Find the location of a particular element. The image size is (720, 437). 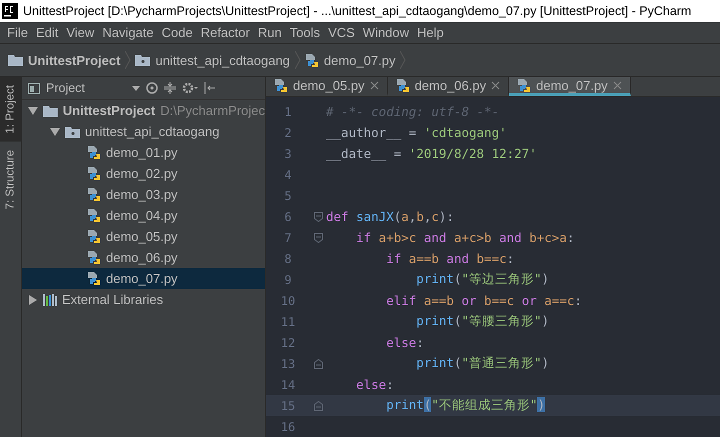

line-number: 13 is located at coordinates (288, 363).